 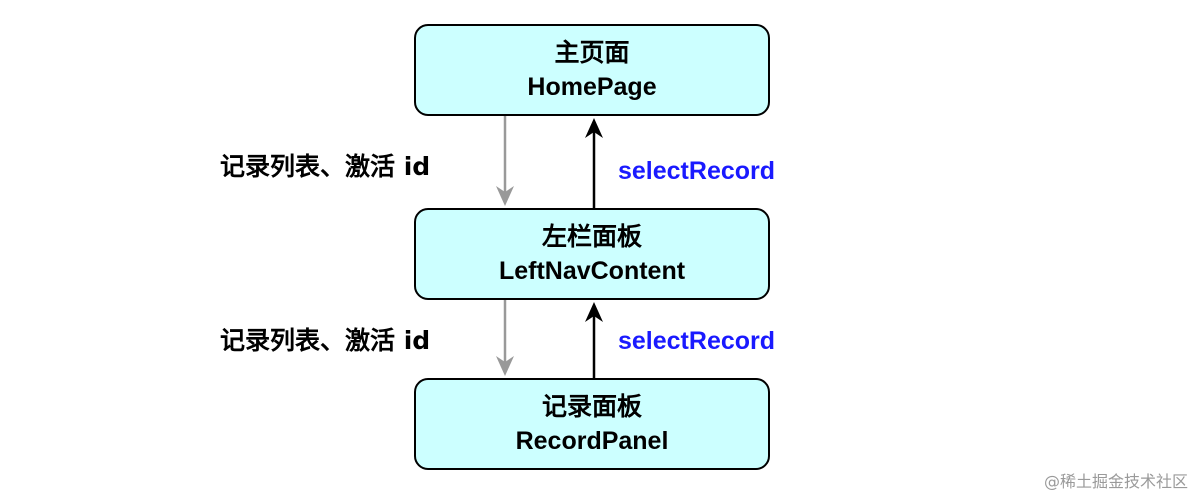 What do you see at coordinates (592, 441) in the screenshot?
I see `record-panel-node-subtitle: RecordPanel` at bounding box center [592, 441].